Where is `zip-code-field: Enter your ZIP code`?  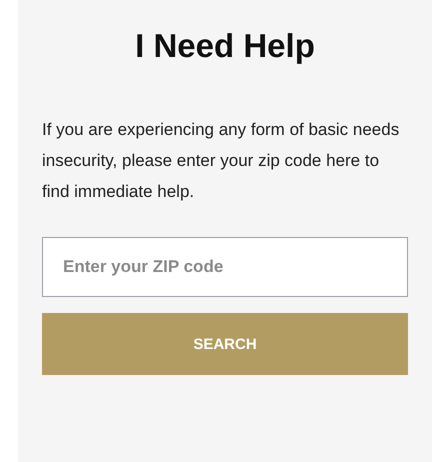
zip-code-field: Enter your ZIP code is located at coordinates (225, 267).